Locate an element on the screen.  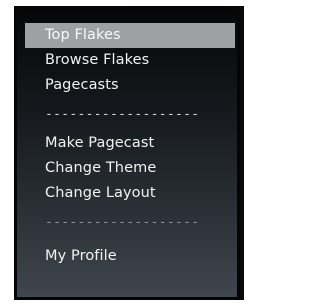
menu-item-pagecasts: Pagecasts is located at coordinates (130, 85).